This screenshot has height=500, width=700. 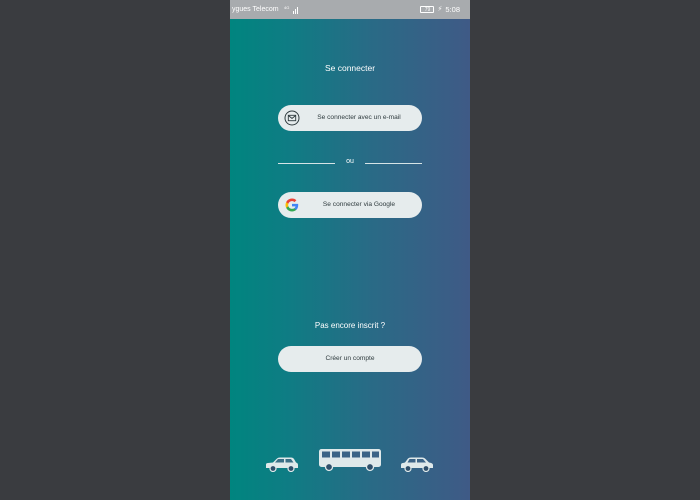 I want to click on page-title: Se connecter, so click(x=350, y=68).